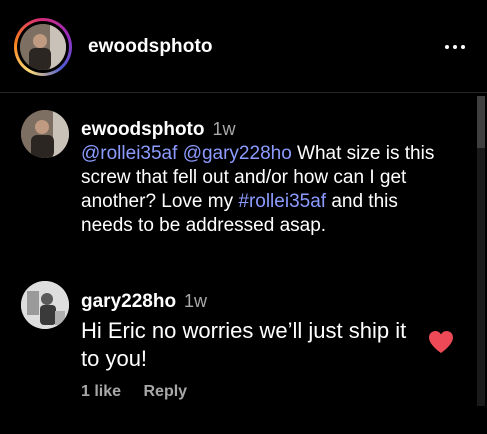 This screenshot has height=434, width=487. What do you see at coordinates (282, 201) in the screenshot?
I see `hashtag-link: #rollei35af` at bounding box center [282, 201].